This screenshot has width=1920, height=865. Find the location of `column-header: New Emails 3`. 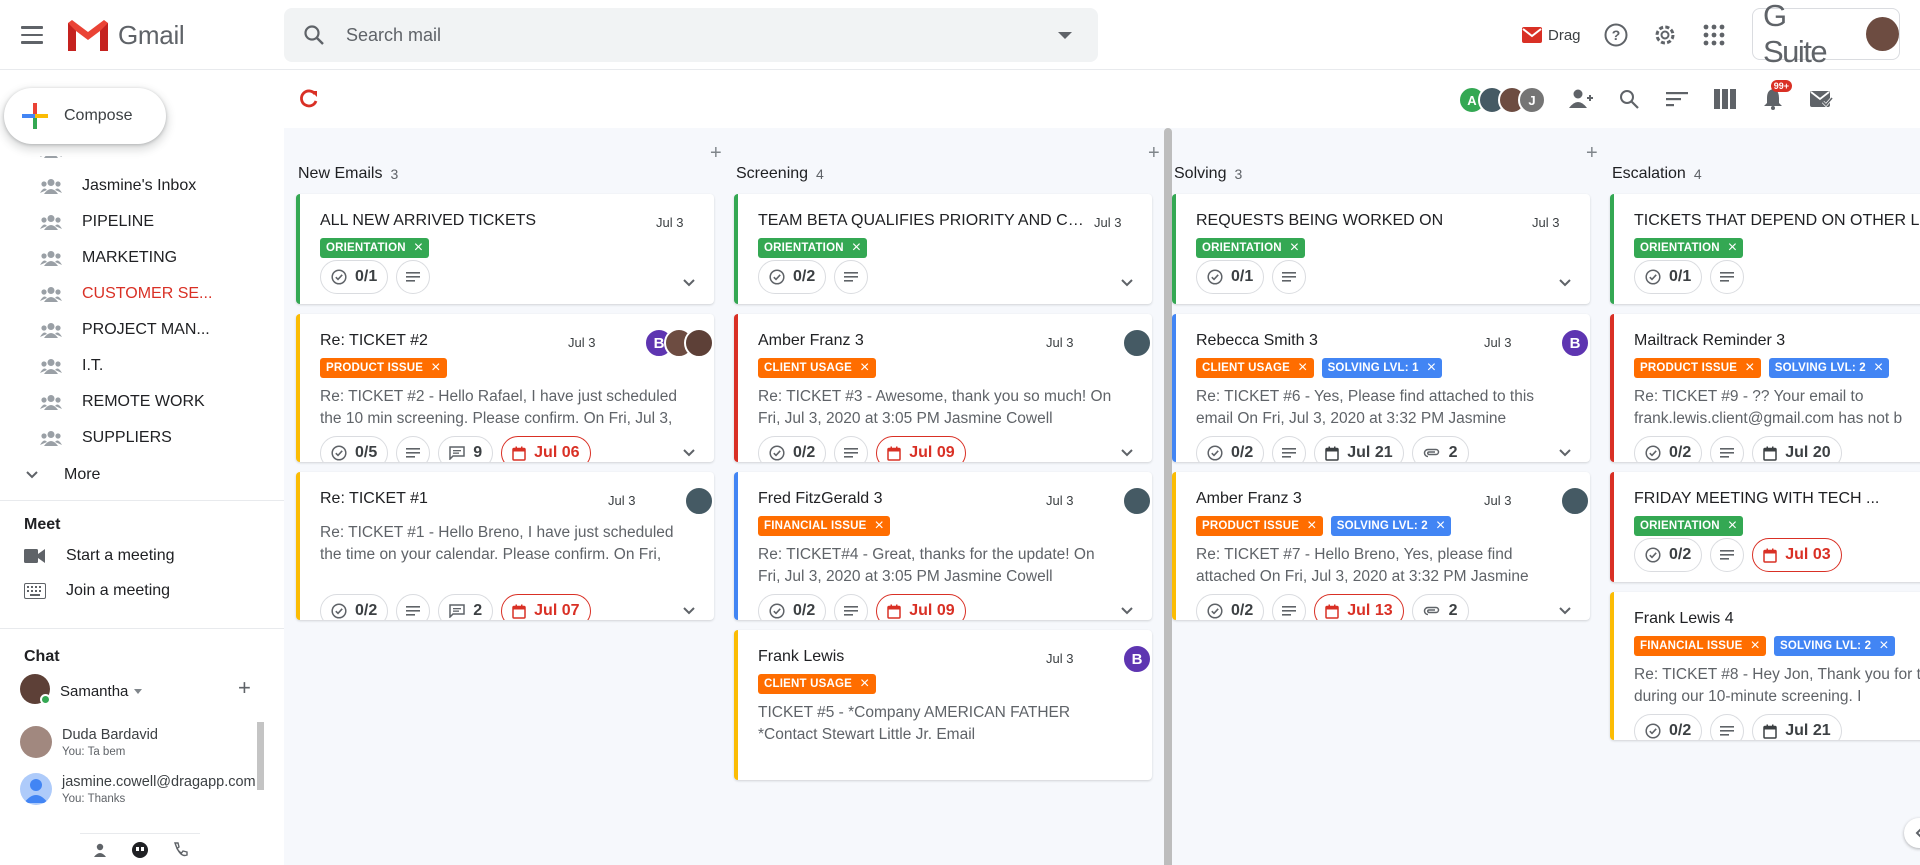

column-header: New Emails 3 is located at coordinates (508, 174).